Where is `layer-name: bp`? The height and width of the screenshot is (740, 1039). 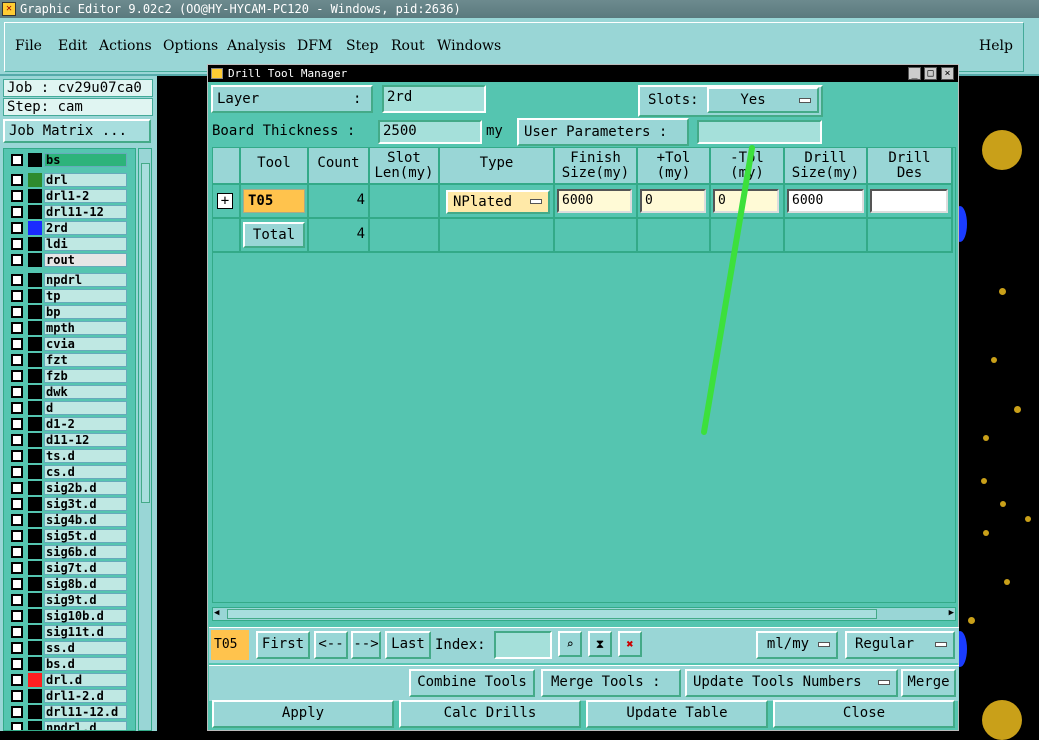 layer-name: bp is located at coordinates (85, 312).